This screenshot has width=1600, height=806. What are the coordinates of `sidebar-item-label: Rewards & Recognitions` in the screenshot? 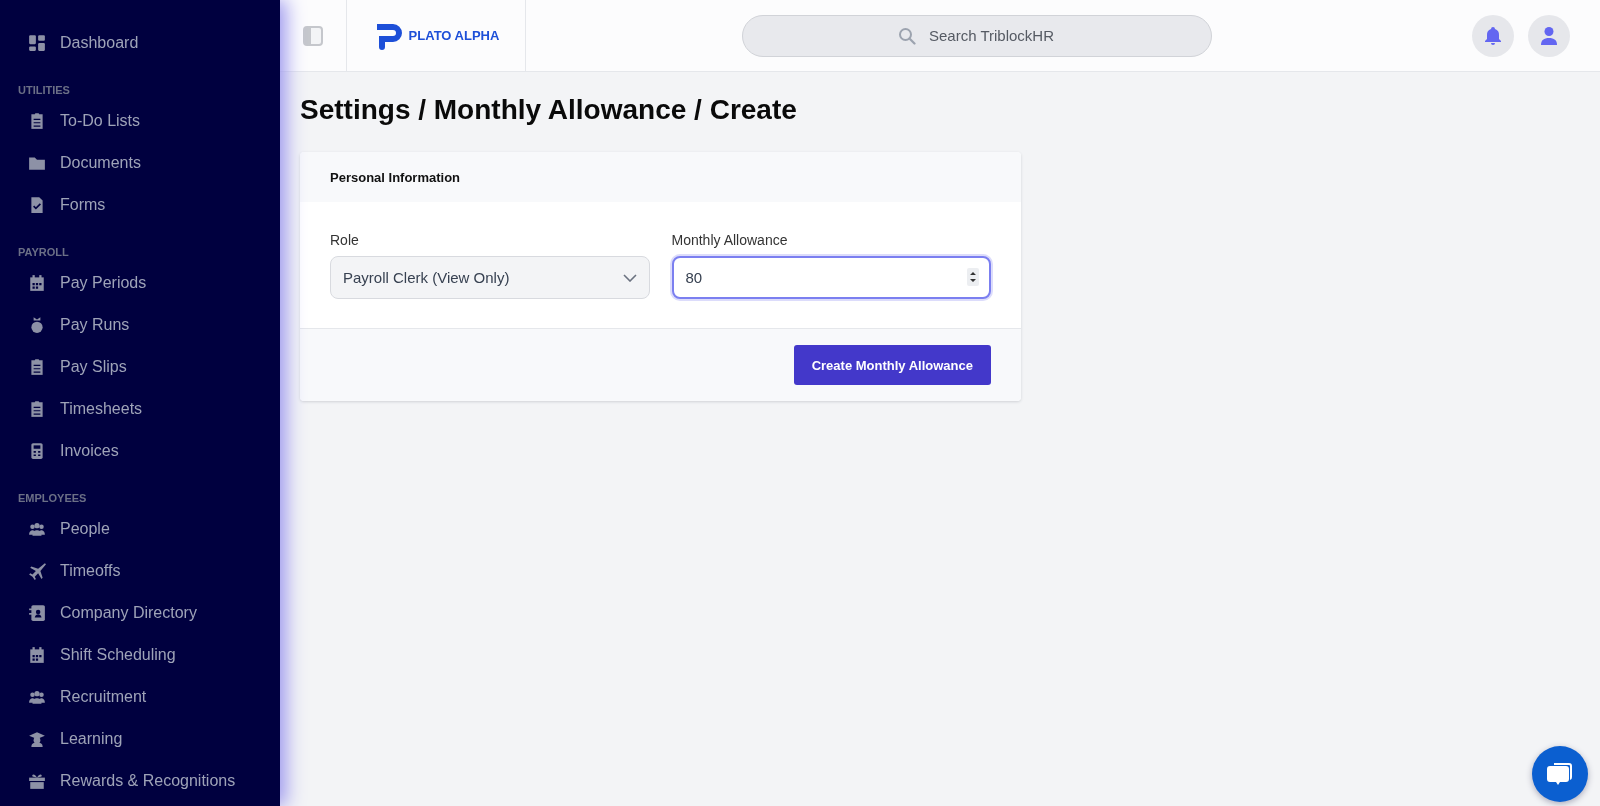 It's located at (148, 781).